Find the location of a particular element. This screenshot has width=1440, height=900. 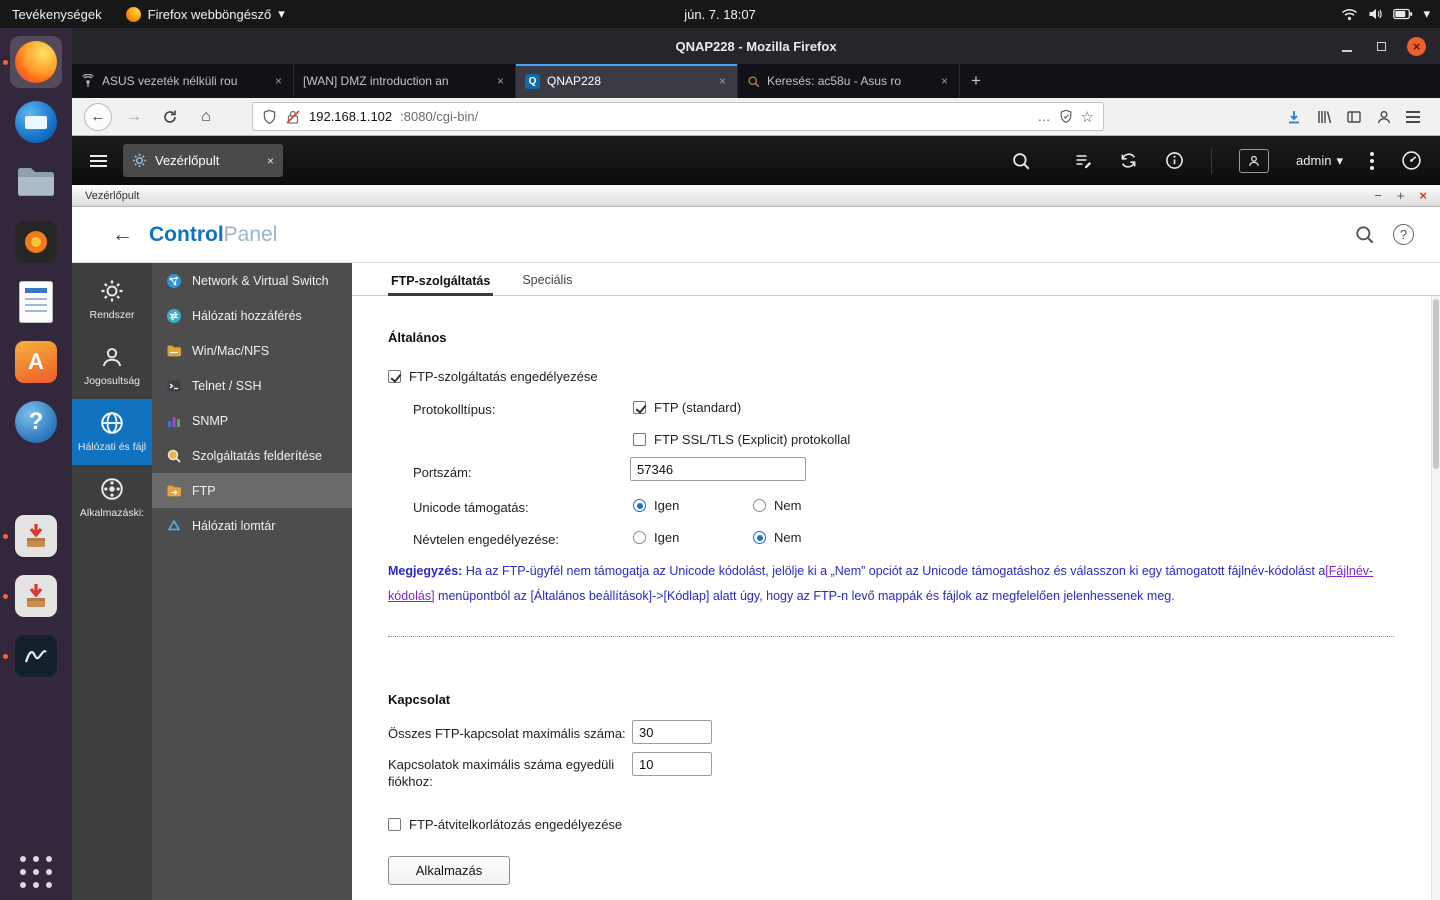

sidebar-item-label: Jogosultság is located at coordinates (112, 381).